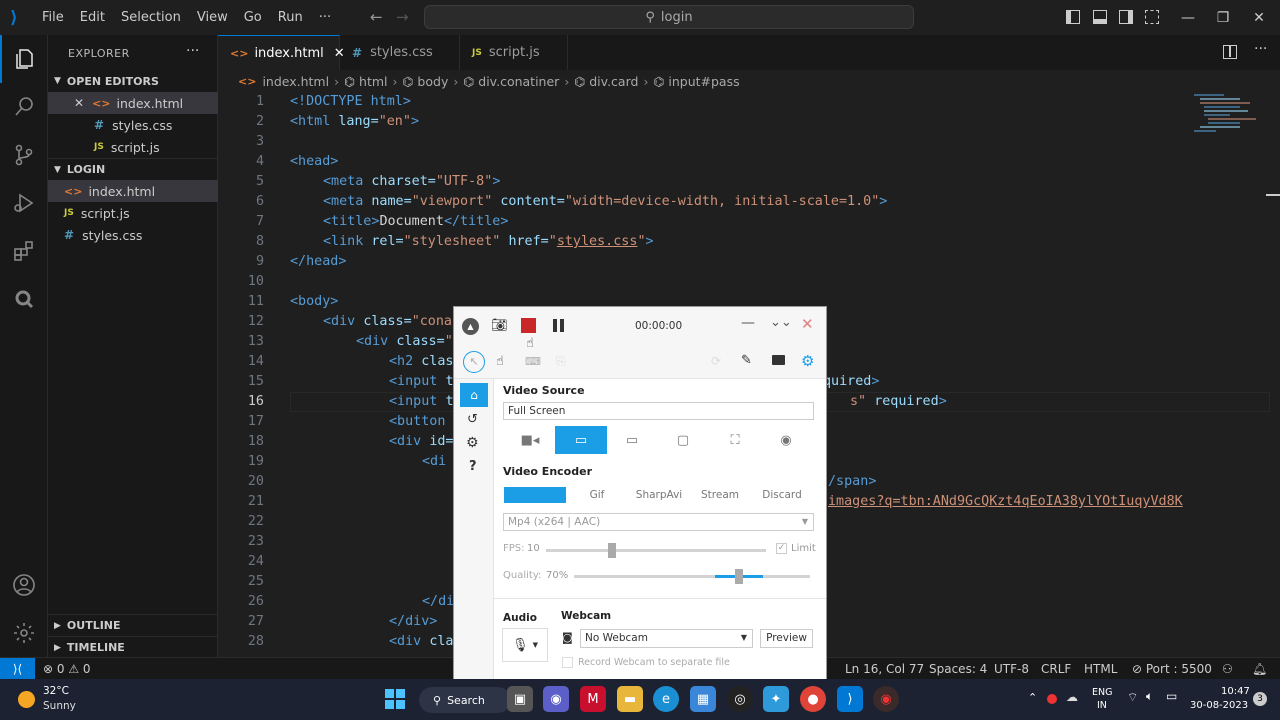 The image size is (1280, 720). What do you see at coordinates (520, 699) in the screenshot?
I see `task-view-icon: ▣` at bounding box center [520, 699].